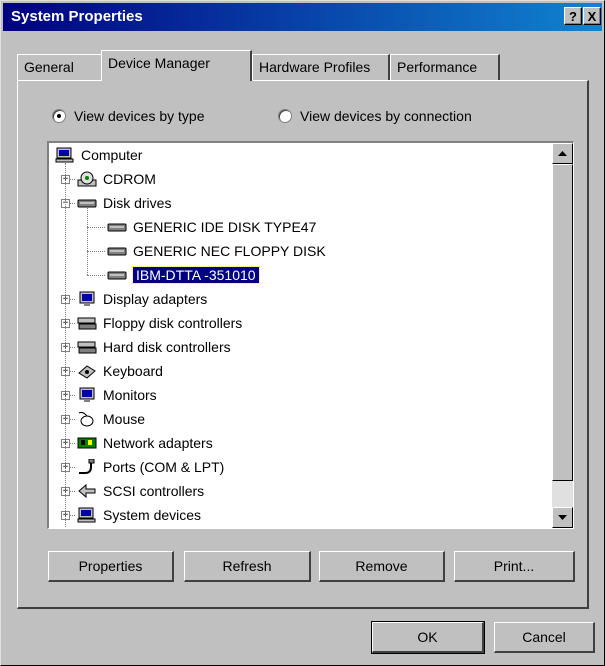 This screenshot has height=666, width=605. What do you see at coordinates (176, 65) in the screenshot?
I see `tab-device-manager: Device Manager` at bounding box center [176, 65].